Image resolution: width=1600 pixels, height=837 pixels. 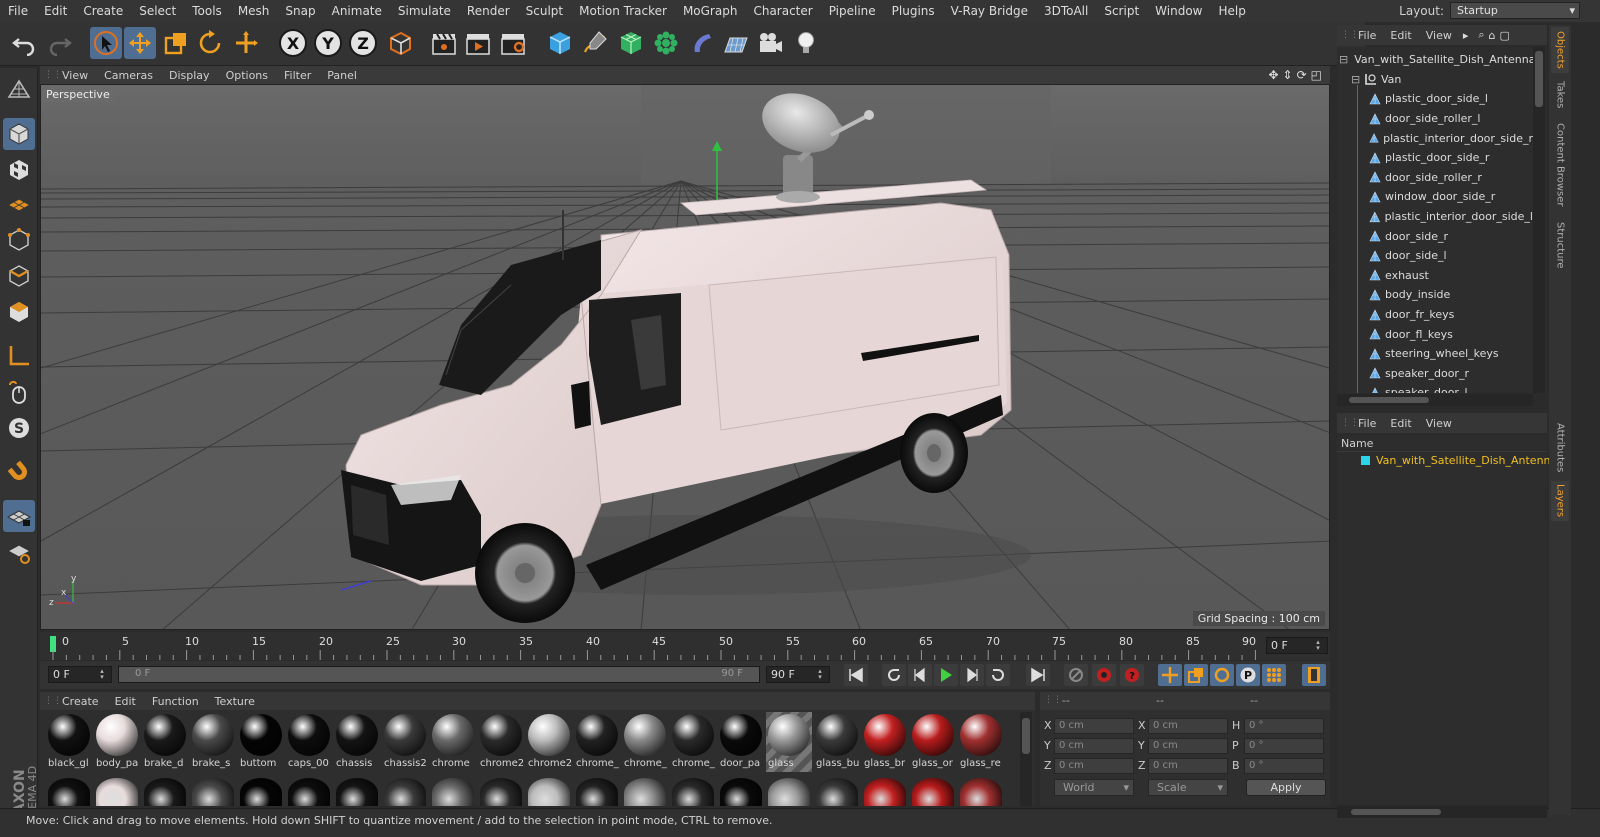 I want to click on recent-tools-button, so click(x=246, y=43).